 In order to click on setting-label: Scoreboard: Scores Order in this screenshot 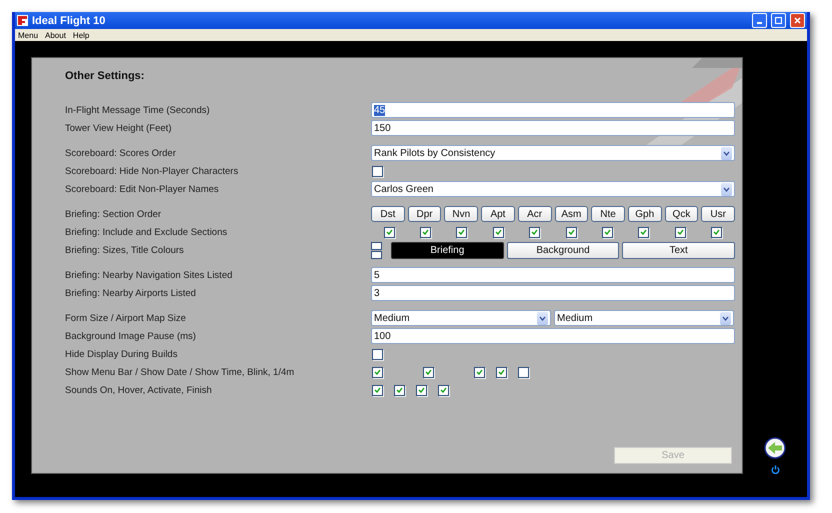, I will do `click(121, 153)`.